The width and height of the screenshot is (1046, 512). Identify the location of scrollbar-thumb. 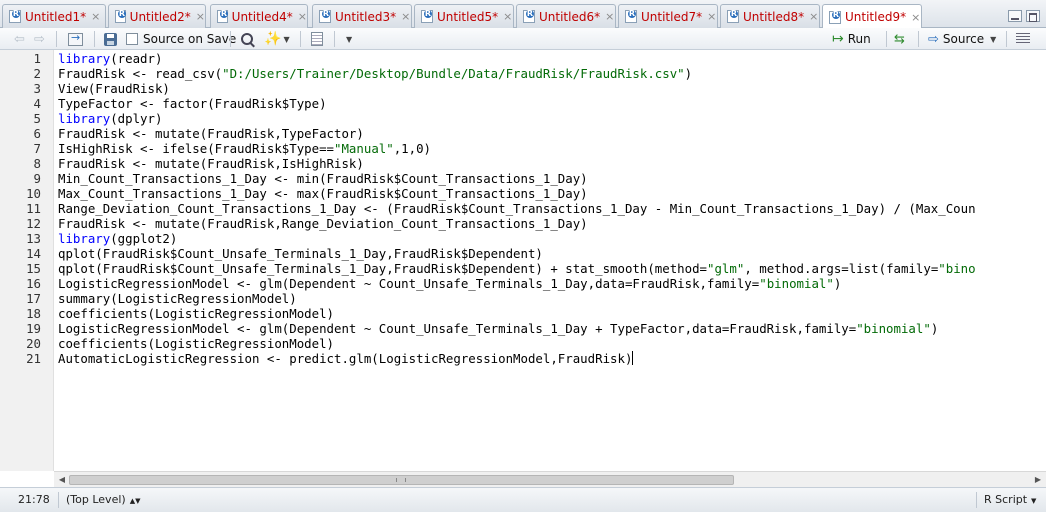
(401, 480).